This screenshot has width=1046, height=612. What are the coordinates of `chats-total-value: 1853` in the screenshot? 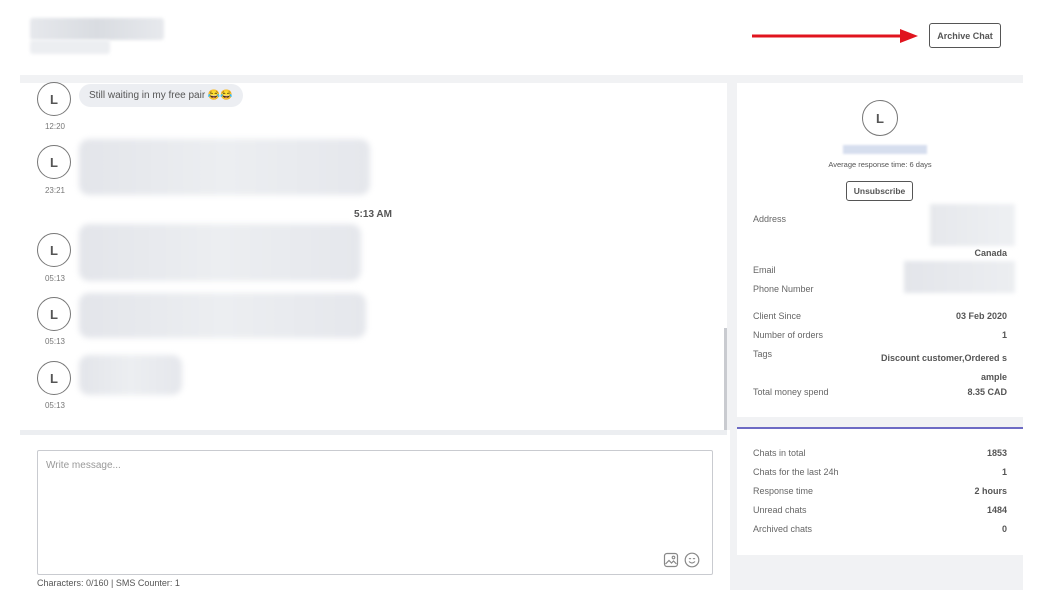 It's located at (996, 453).